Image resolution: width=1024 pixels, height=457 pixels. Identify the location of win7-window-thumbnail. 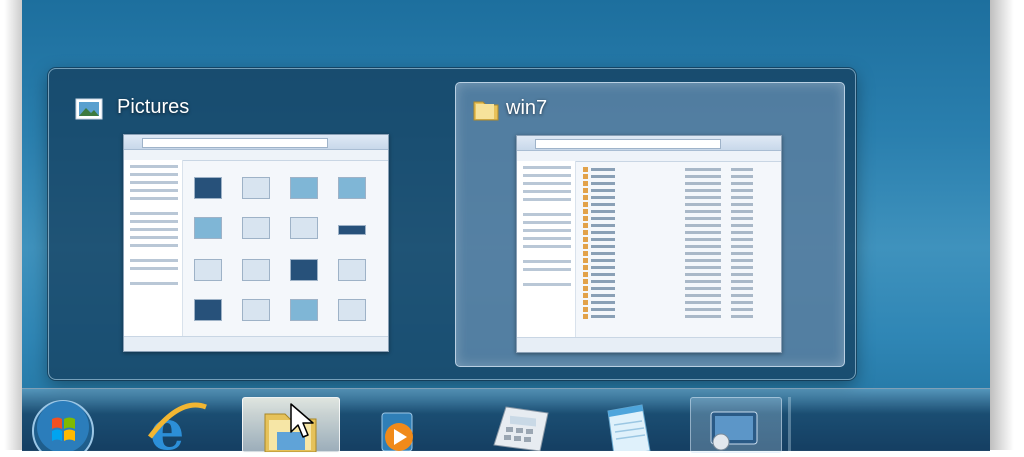
(649, 244).